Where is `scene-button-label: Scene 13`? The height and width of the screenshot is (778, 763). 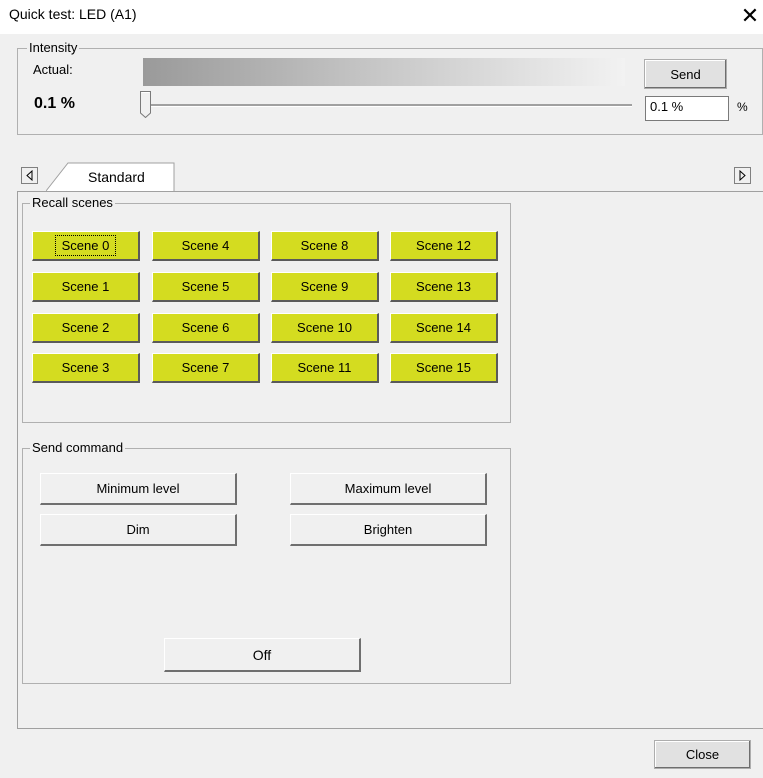
scene-button-label: Scene 13 is located at coordinates (443, 286).